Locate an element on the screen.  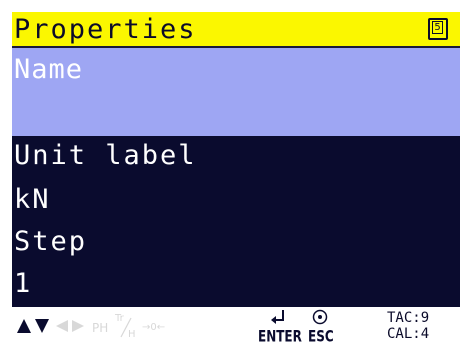
zero-icon: →0← is located at coordinates (154, 327).